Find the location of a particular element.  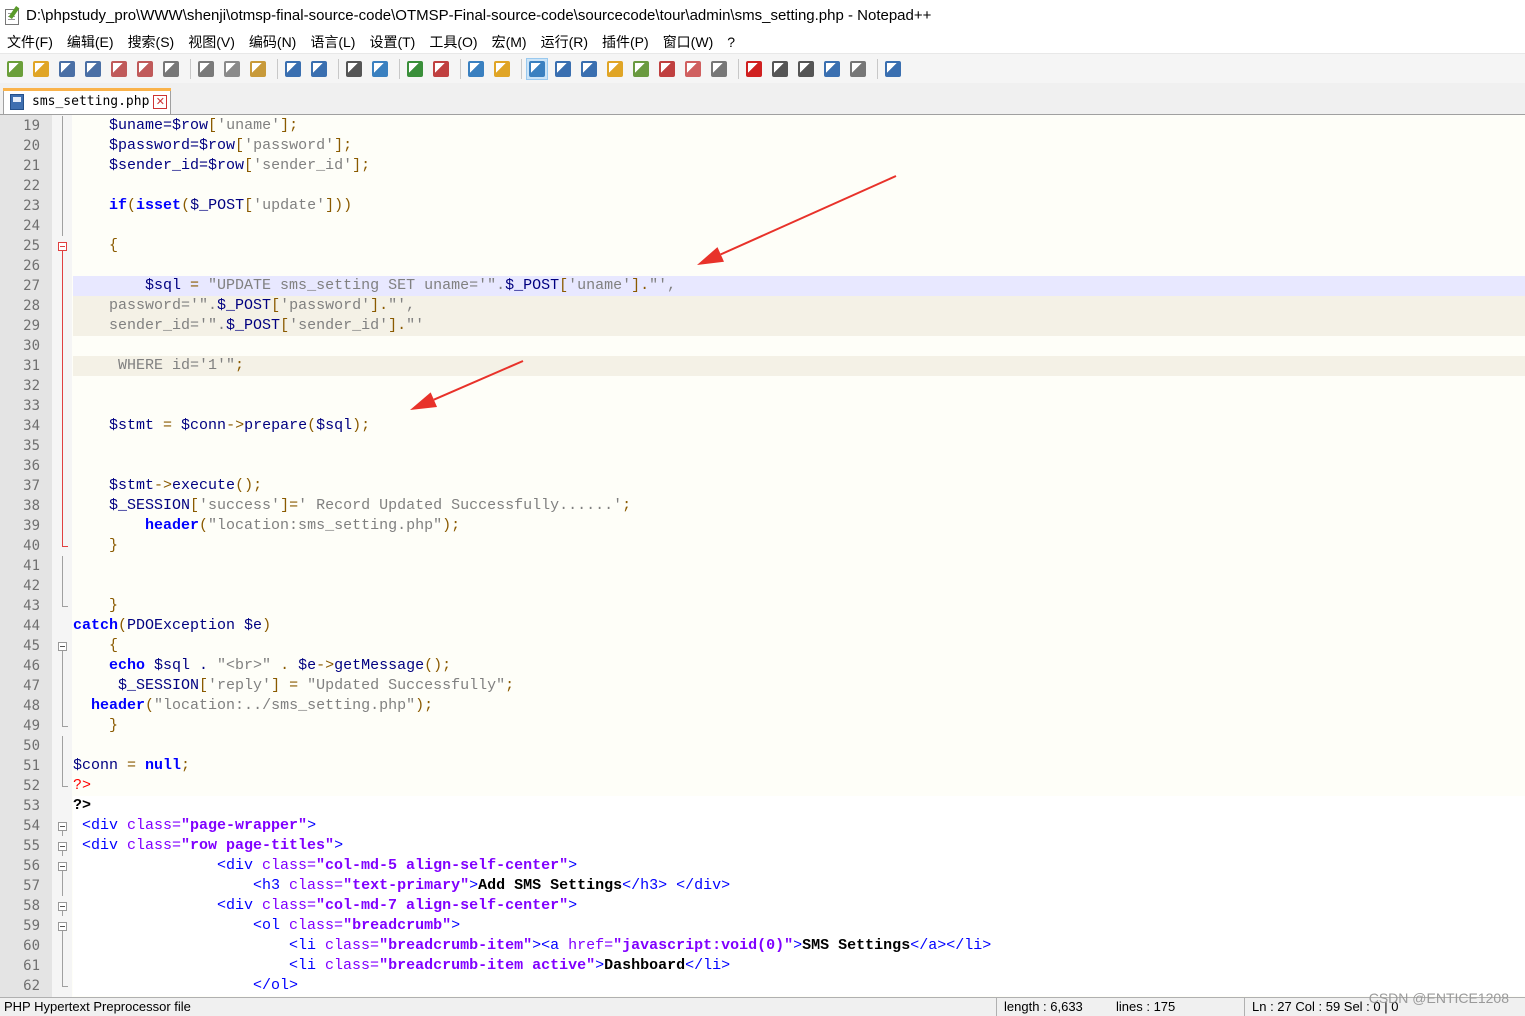

save-icon is located at coordinates (67, 69).